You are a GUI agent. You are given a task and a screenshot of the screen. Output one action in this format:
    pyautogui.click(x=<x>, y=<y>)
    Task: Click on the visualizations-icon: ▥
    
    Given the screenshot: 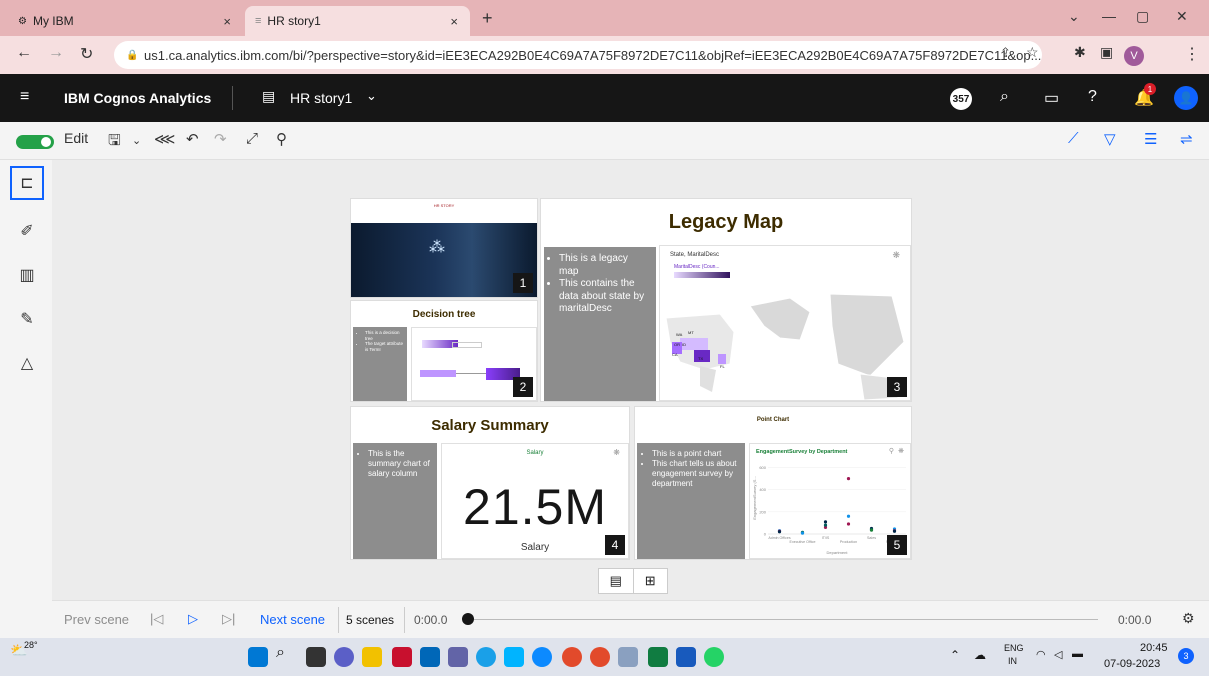 What is the action you would take?
    pyautogui.click(x=27, y=275)
    